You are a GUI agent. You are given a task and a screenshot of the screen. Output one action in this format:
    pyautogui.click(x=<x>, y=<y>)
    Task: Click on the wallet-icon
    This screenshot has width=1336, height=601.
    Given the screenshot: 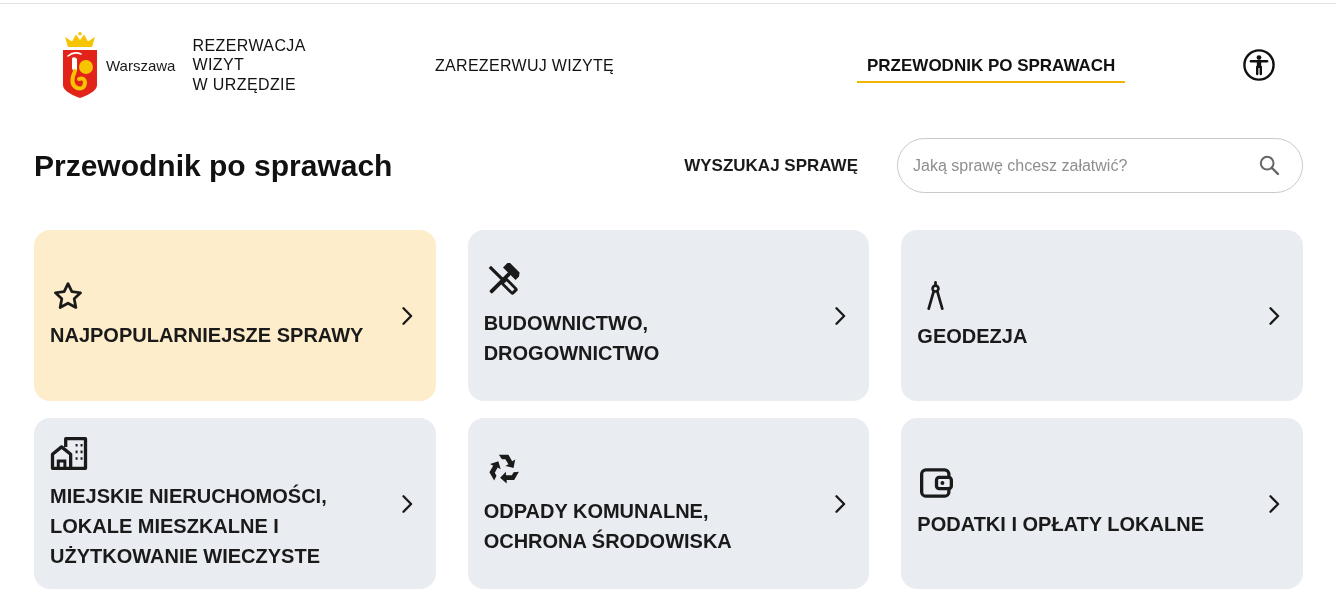 What is the action you would take?
    pyautogui.click(x=937, y=483)
    